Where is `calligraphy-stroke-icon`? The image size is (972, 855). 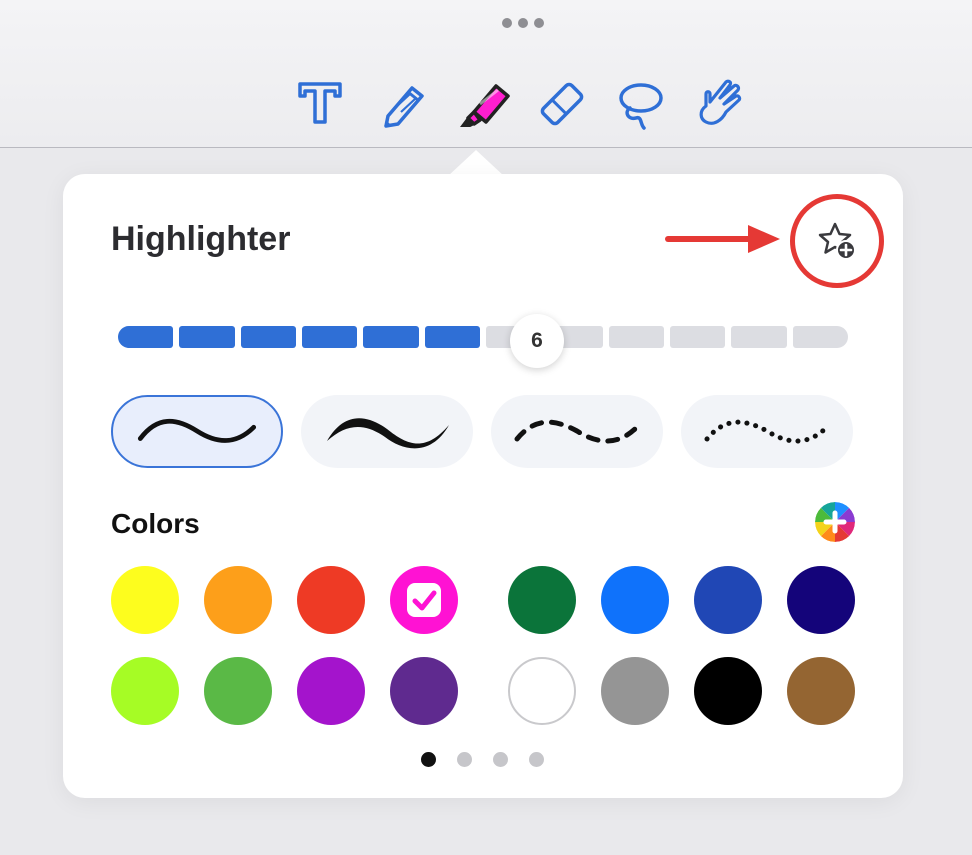 calligraphy-stroke-icon is located at coordinates (388, 433).